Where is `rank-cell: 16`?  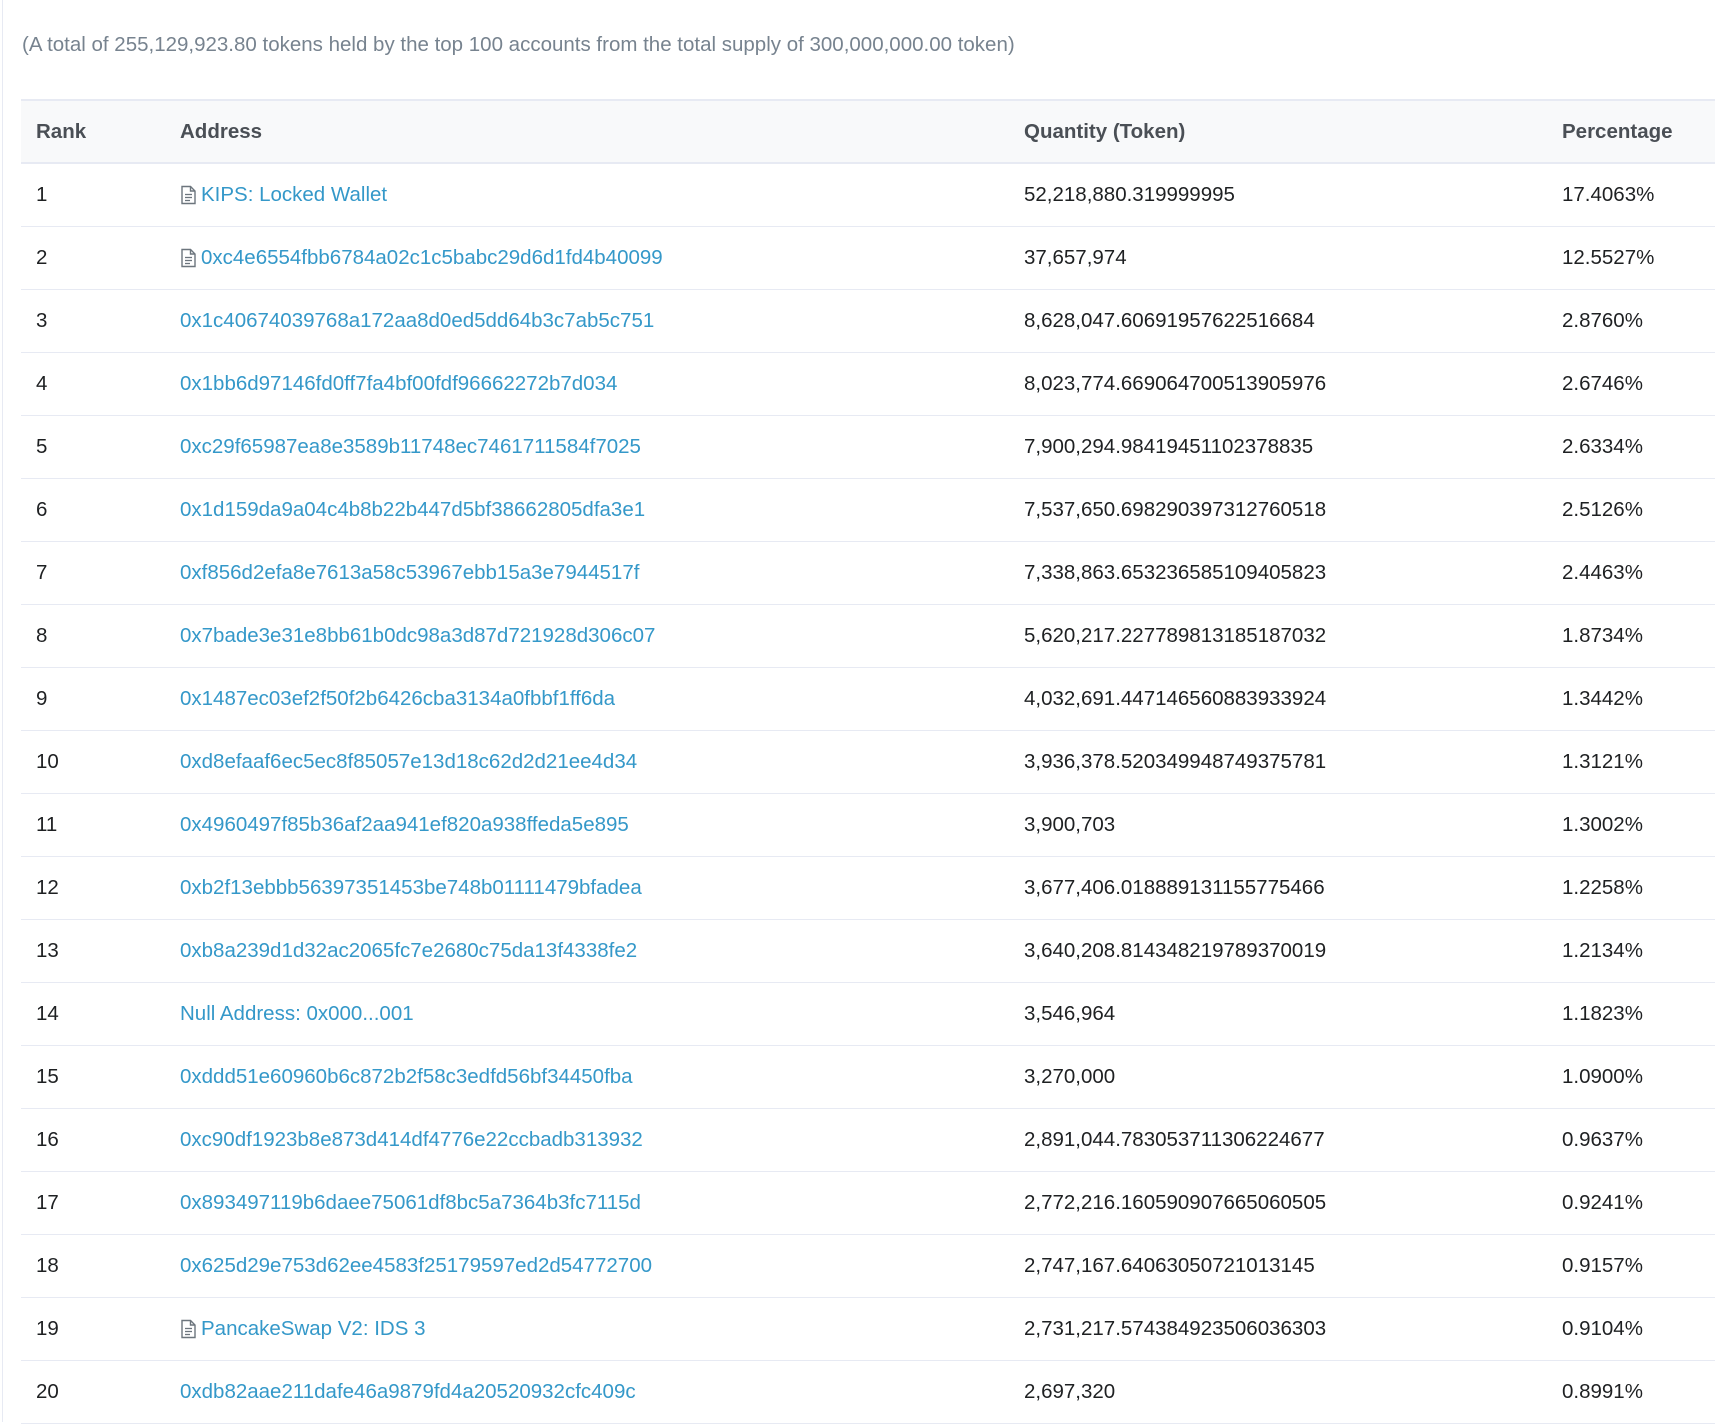 rank-cell: 16 is located at coordinates (100, 1140).